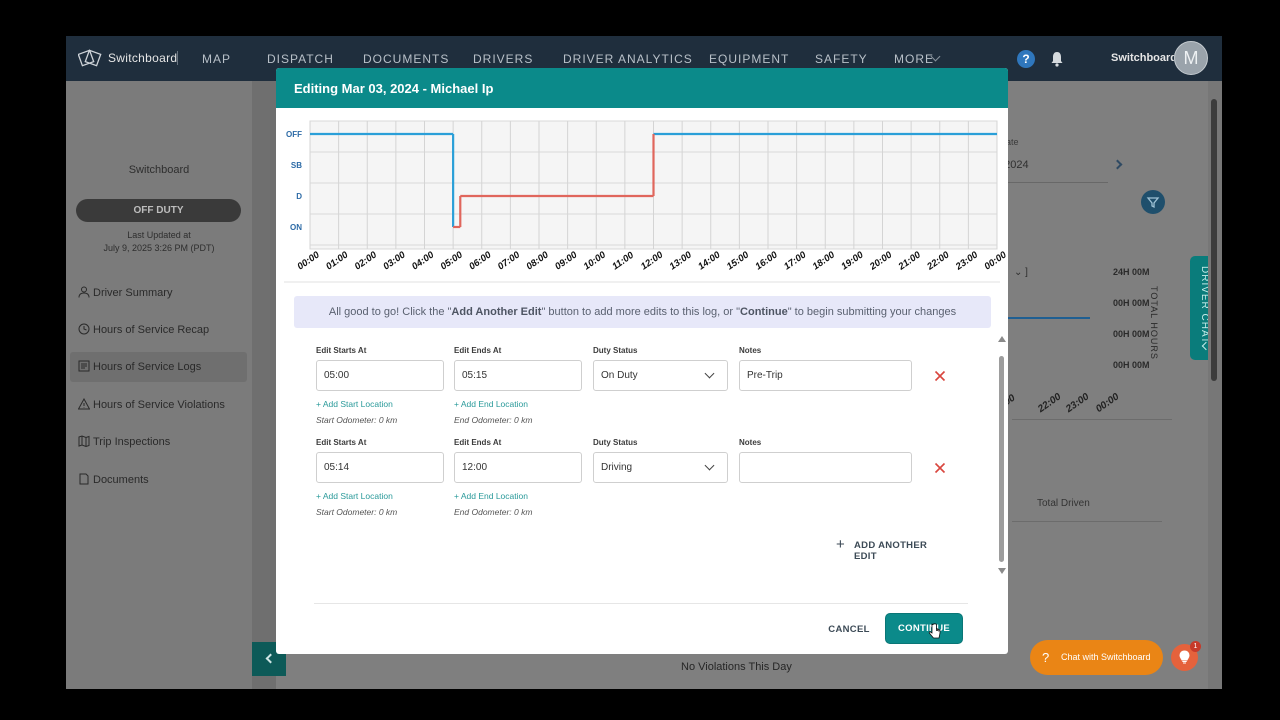  Describe the element at coordinates (749, 59) in the screenshot. I see `nav-equipment: EQUIPMENT` at that location.